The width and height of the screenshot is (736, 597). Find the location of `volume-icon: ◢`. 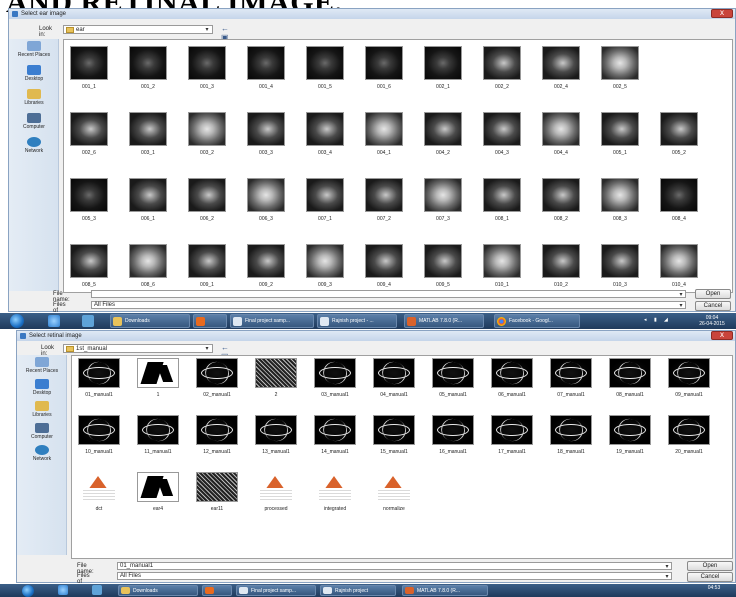

volume-icon: ◢ is located at coordinates (666, 320).